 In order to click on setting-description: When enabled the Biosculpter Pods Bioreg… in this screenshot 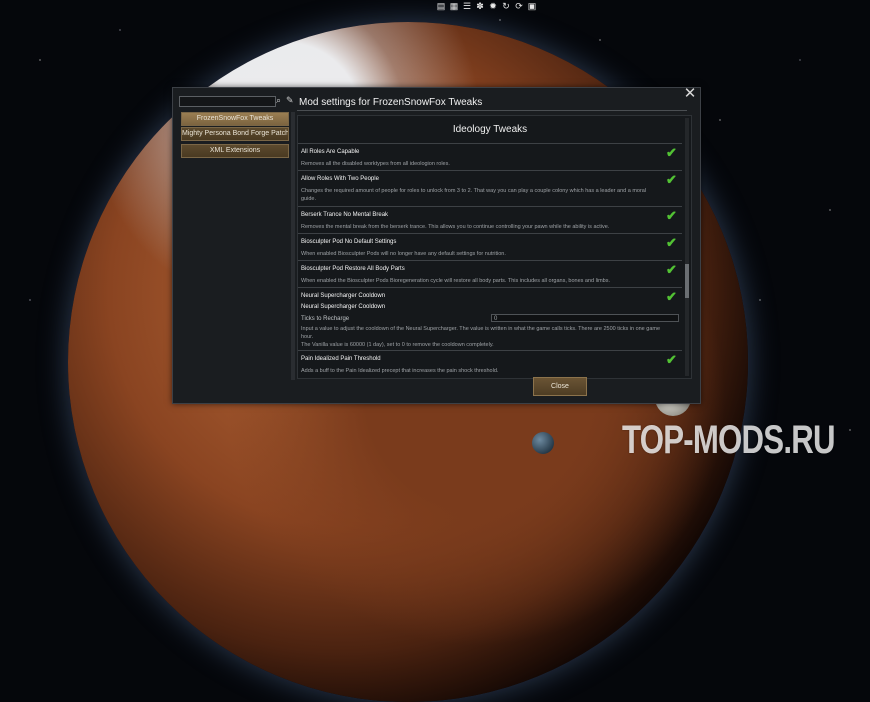, I will do `click(455, 281)`.